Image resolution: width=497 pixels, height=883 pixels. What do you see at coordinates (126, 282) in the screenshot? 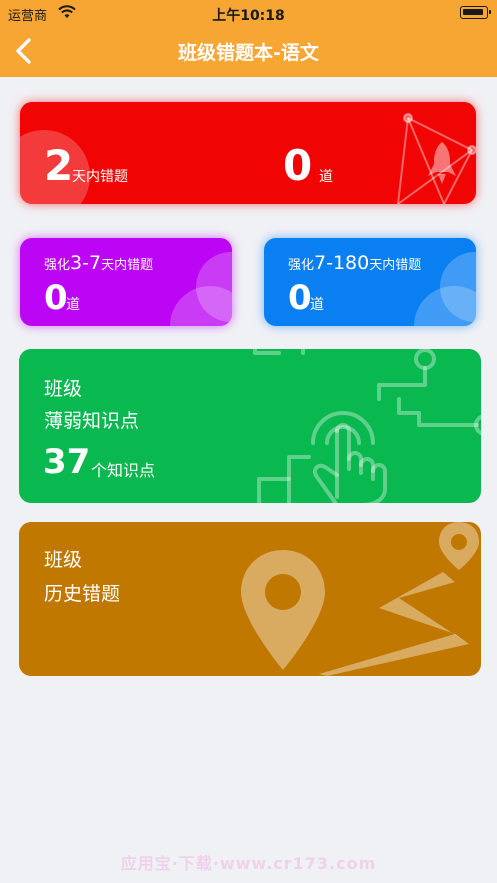
I see `reinforce-3-7-card: 强化3-7天内错题 0 道` at bounding box center [126, 282].